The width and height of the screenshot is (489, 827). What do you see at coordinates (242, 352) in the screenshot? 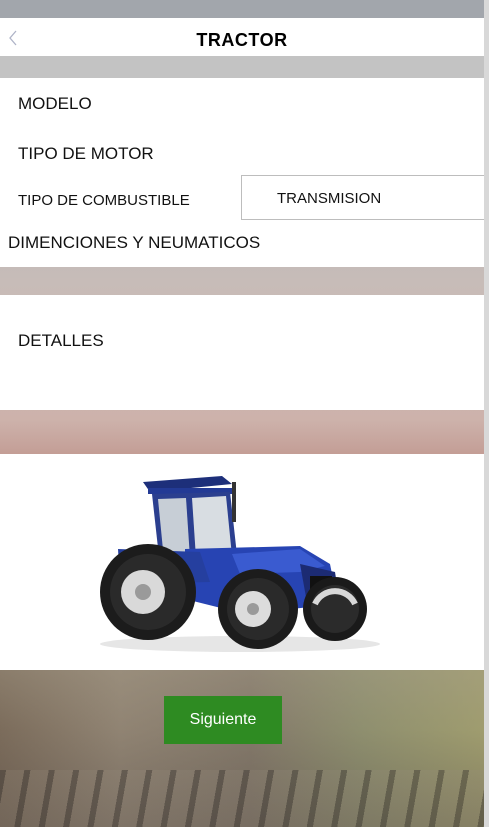
I see `menu-item-detalles: DETALLES` at bounding box center [242, 352].